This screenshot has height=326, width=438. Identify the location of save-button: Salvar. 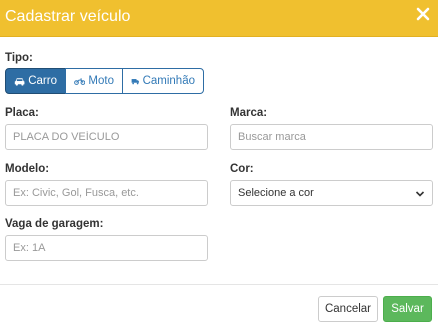
(407, 309).